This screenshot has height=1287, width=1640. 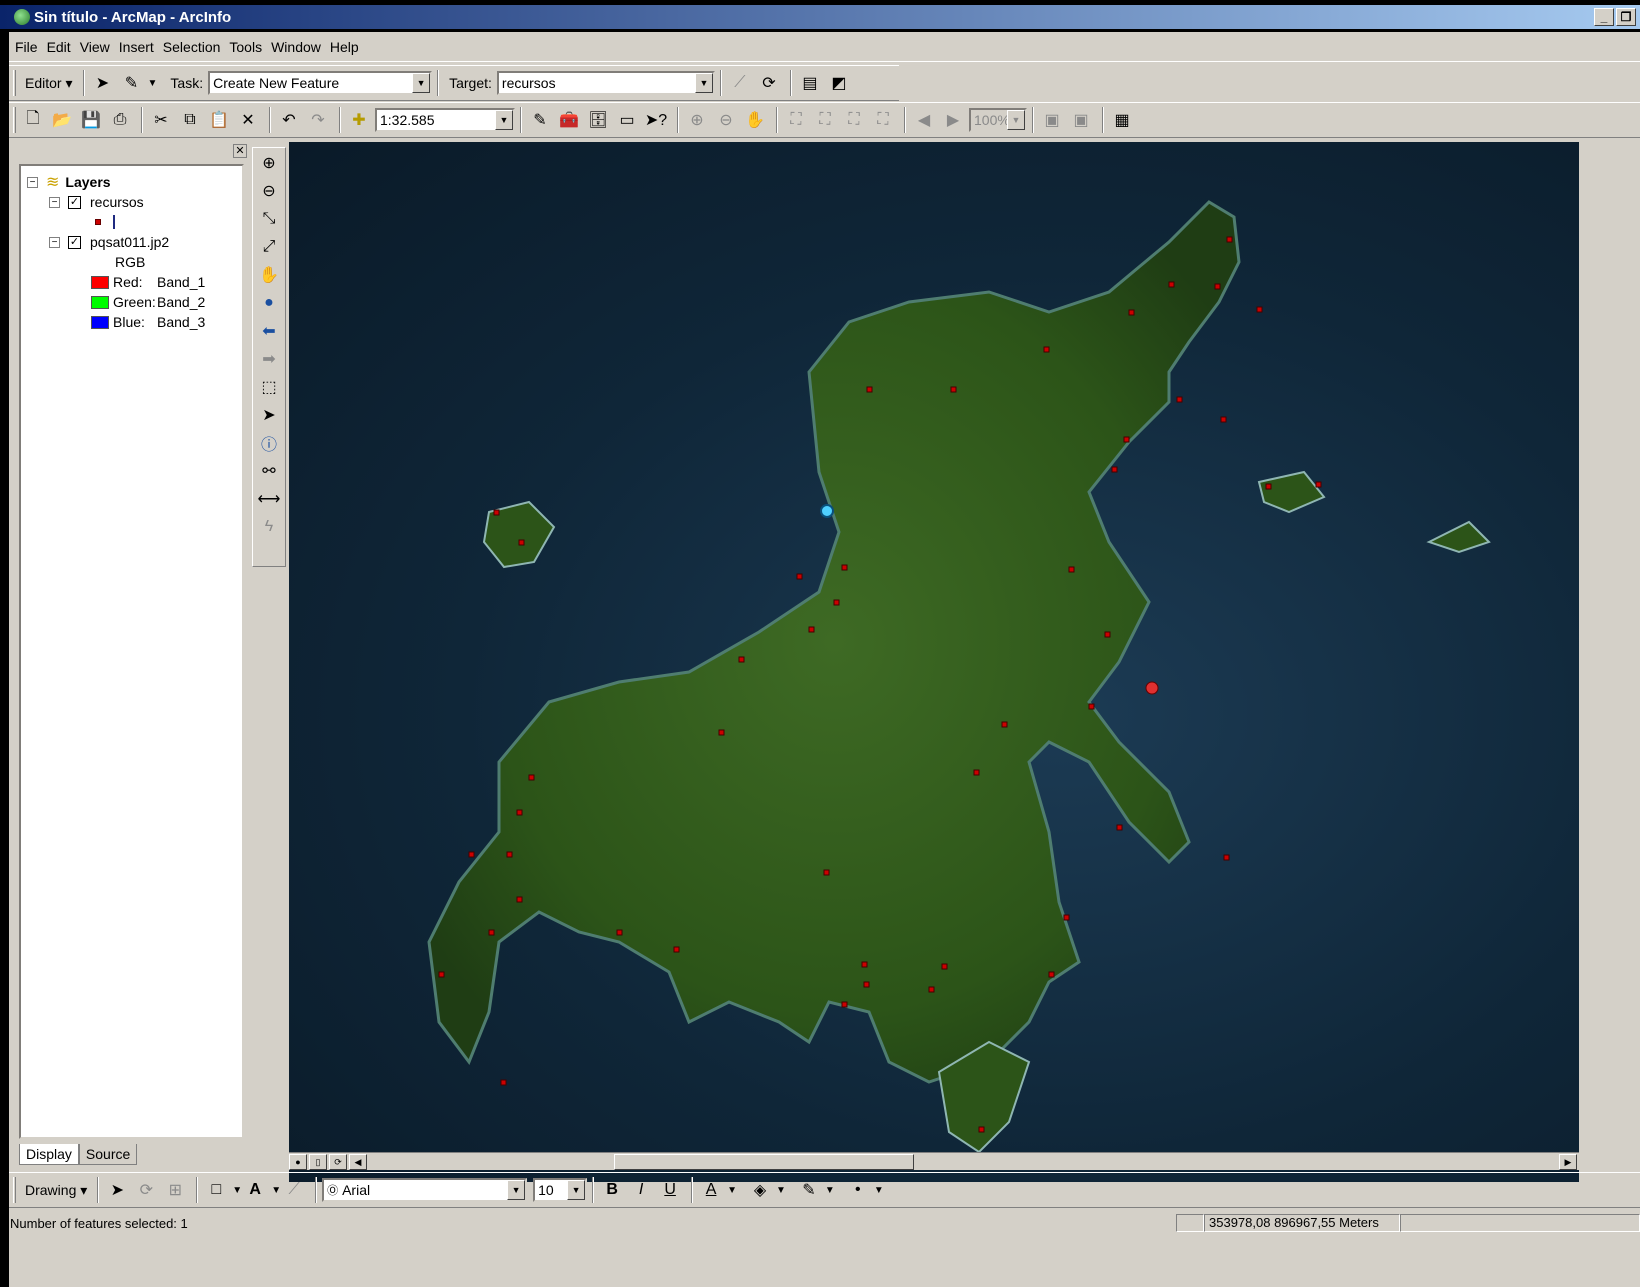 I want to click on select-features-icon: ⬚, so click(x=269, y=387).